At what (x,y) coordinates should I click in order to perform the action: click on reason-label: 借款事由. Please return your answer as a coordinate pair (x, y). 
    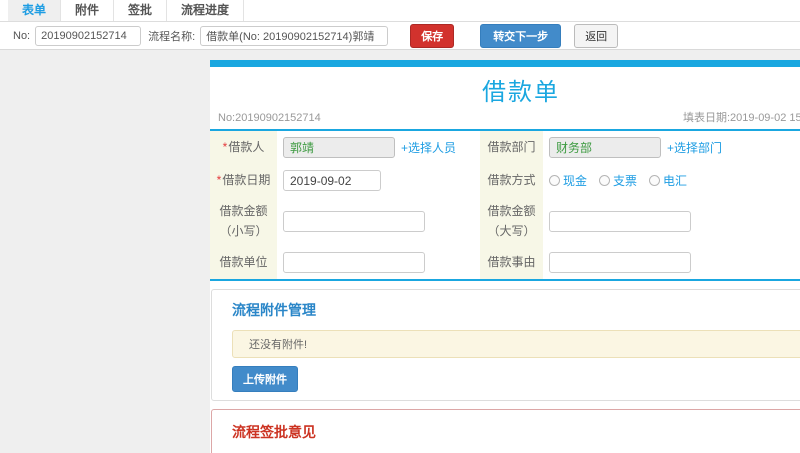
    Looking at the image, I should click on (511, 262).